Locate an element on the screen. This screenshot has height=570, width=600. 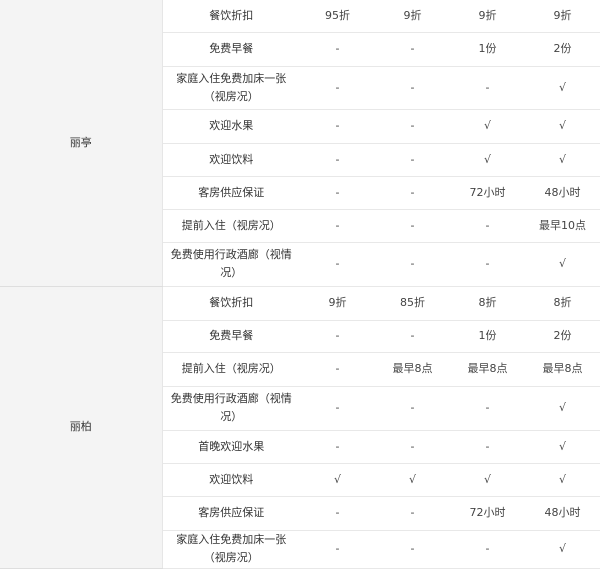
value-cell: 85折 is located at coordinates (412, 303).